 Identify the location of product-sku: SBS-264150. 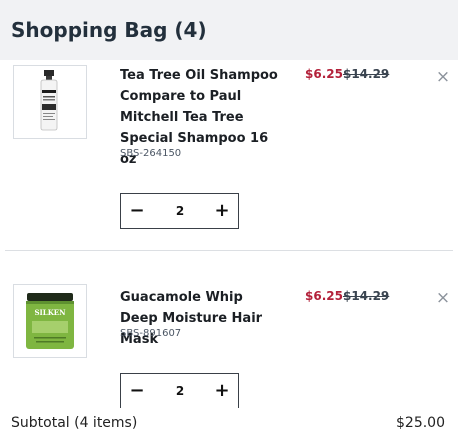
(151, 153).